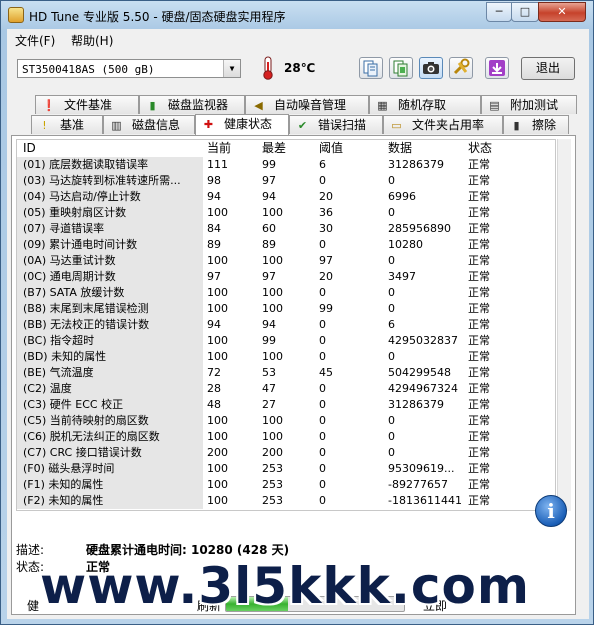  I want to click on cell-id: (F0) 磁头悬浮时间, so click(110, 469).